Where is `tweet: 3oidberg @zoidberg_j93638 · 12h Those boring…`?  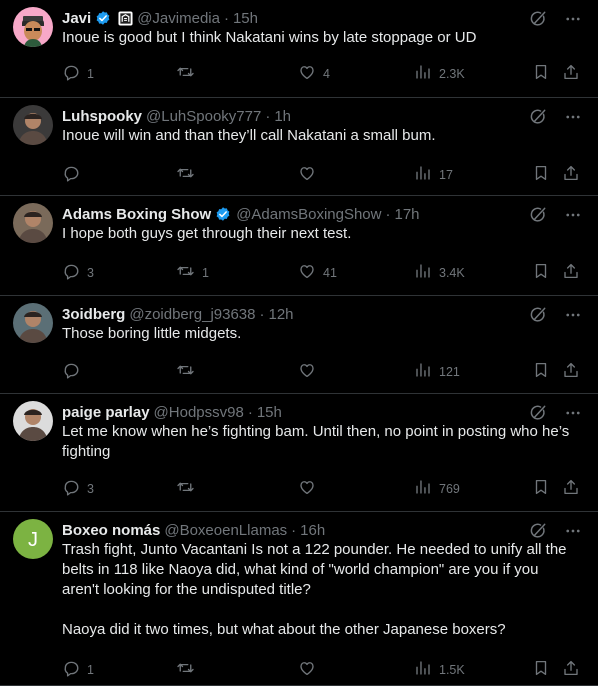
tweet: 3oidberg @zoidberg_j93638 · 12h Those boring… is located at coordinates (299, 345).